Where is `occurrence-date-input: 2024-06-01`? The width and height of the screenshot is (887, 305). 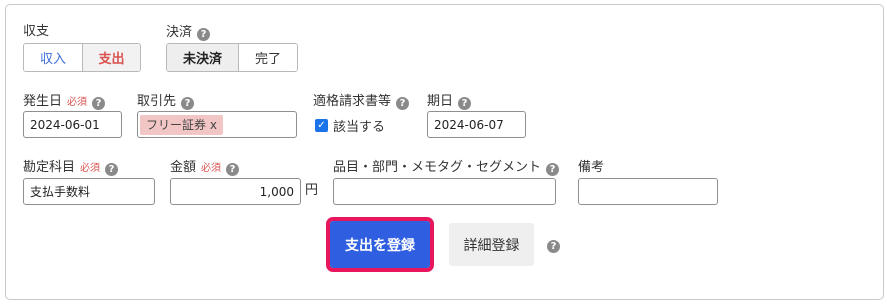
occurrence-date-input: 2024-06-01 is located at coordinates (72, 124).